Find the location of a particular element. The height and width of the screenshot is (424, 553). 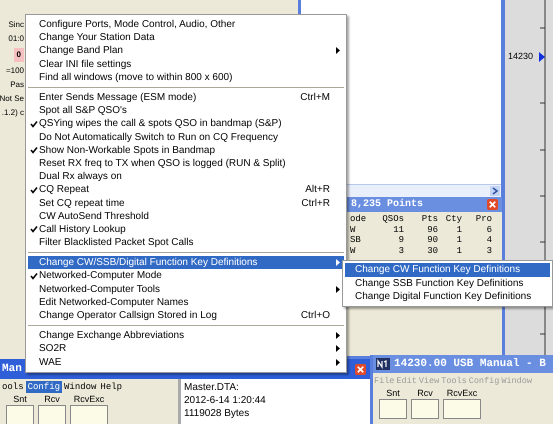

menu-item: Spot all S&P QSO's is located at coordinates (186, 111).